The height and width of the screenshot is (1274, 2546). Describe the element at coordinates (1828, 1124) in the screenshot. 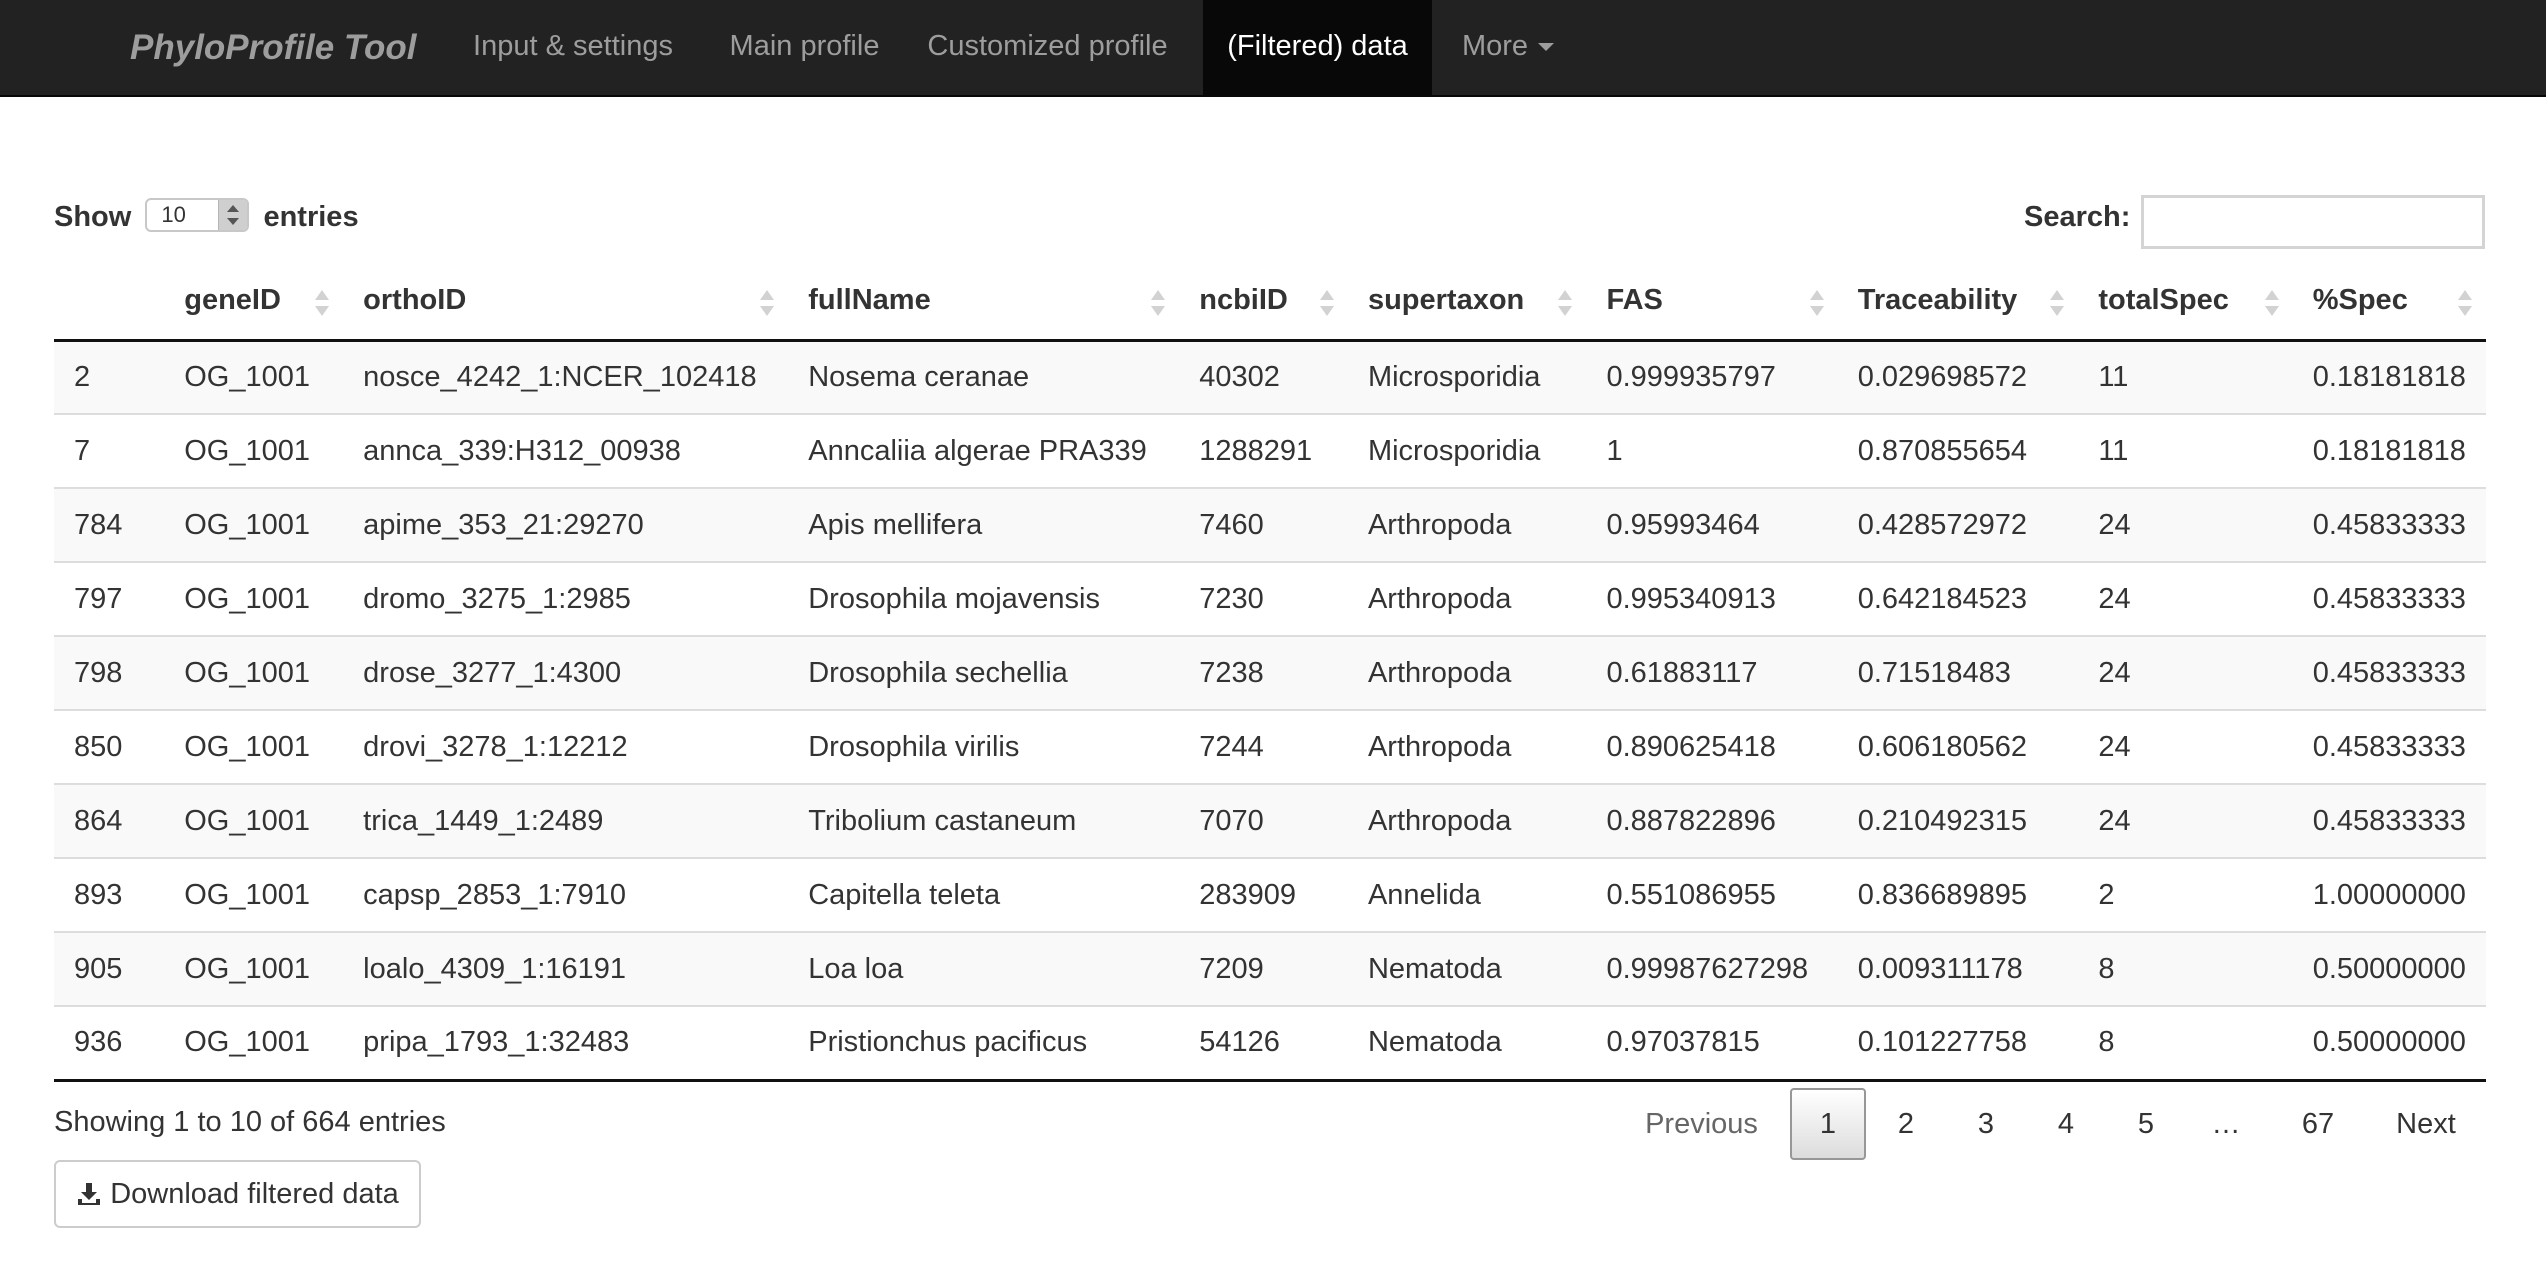

I see `pagination-page-1: 1` at that location.